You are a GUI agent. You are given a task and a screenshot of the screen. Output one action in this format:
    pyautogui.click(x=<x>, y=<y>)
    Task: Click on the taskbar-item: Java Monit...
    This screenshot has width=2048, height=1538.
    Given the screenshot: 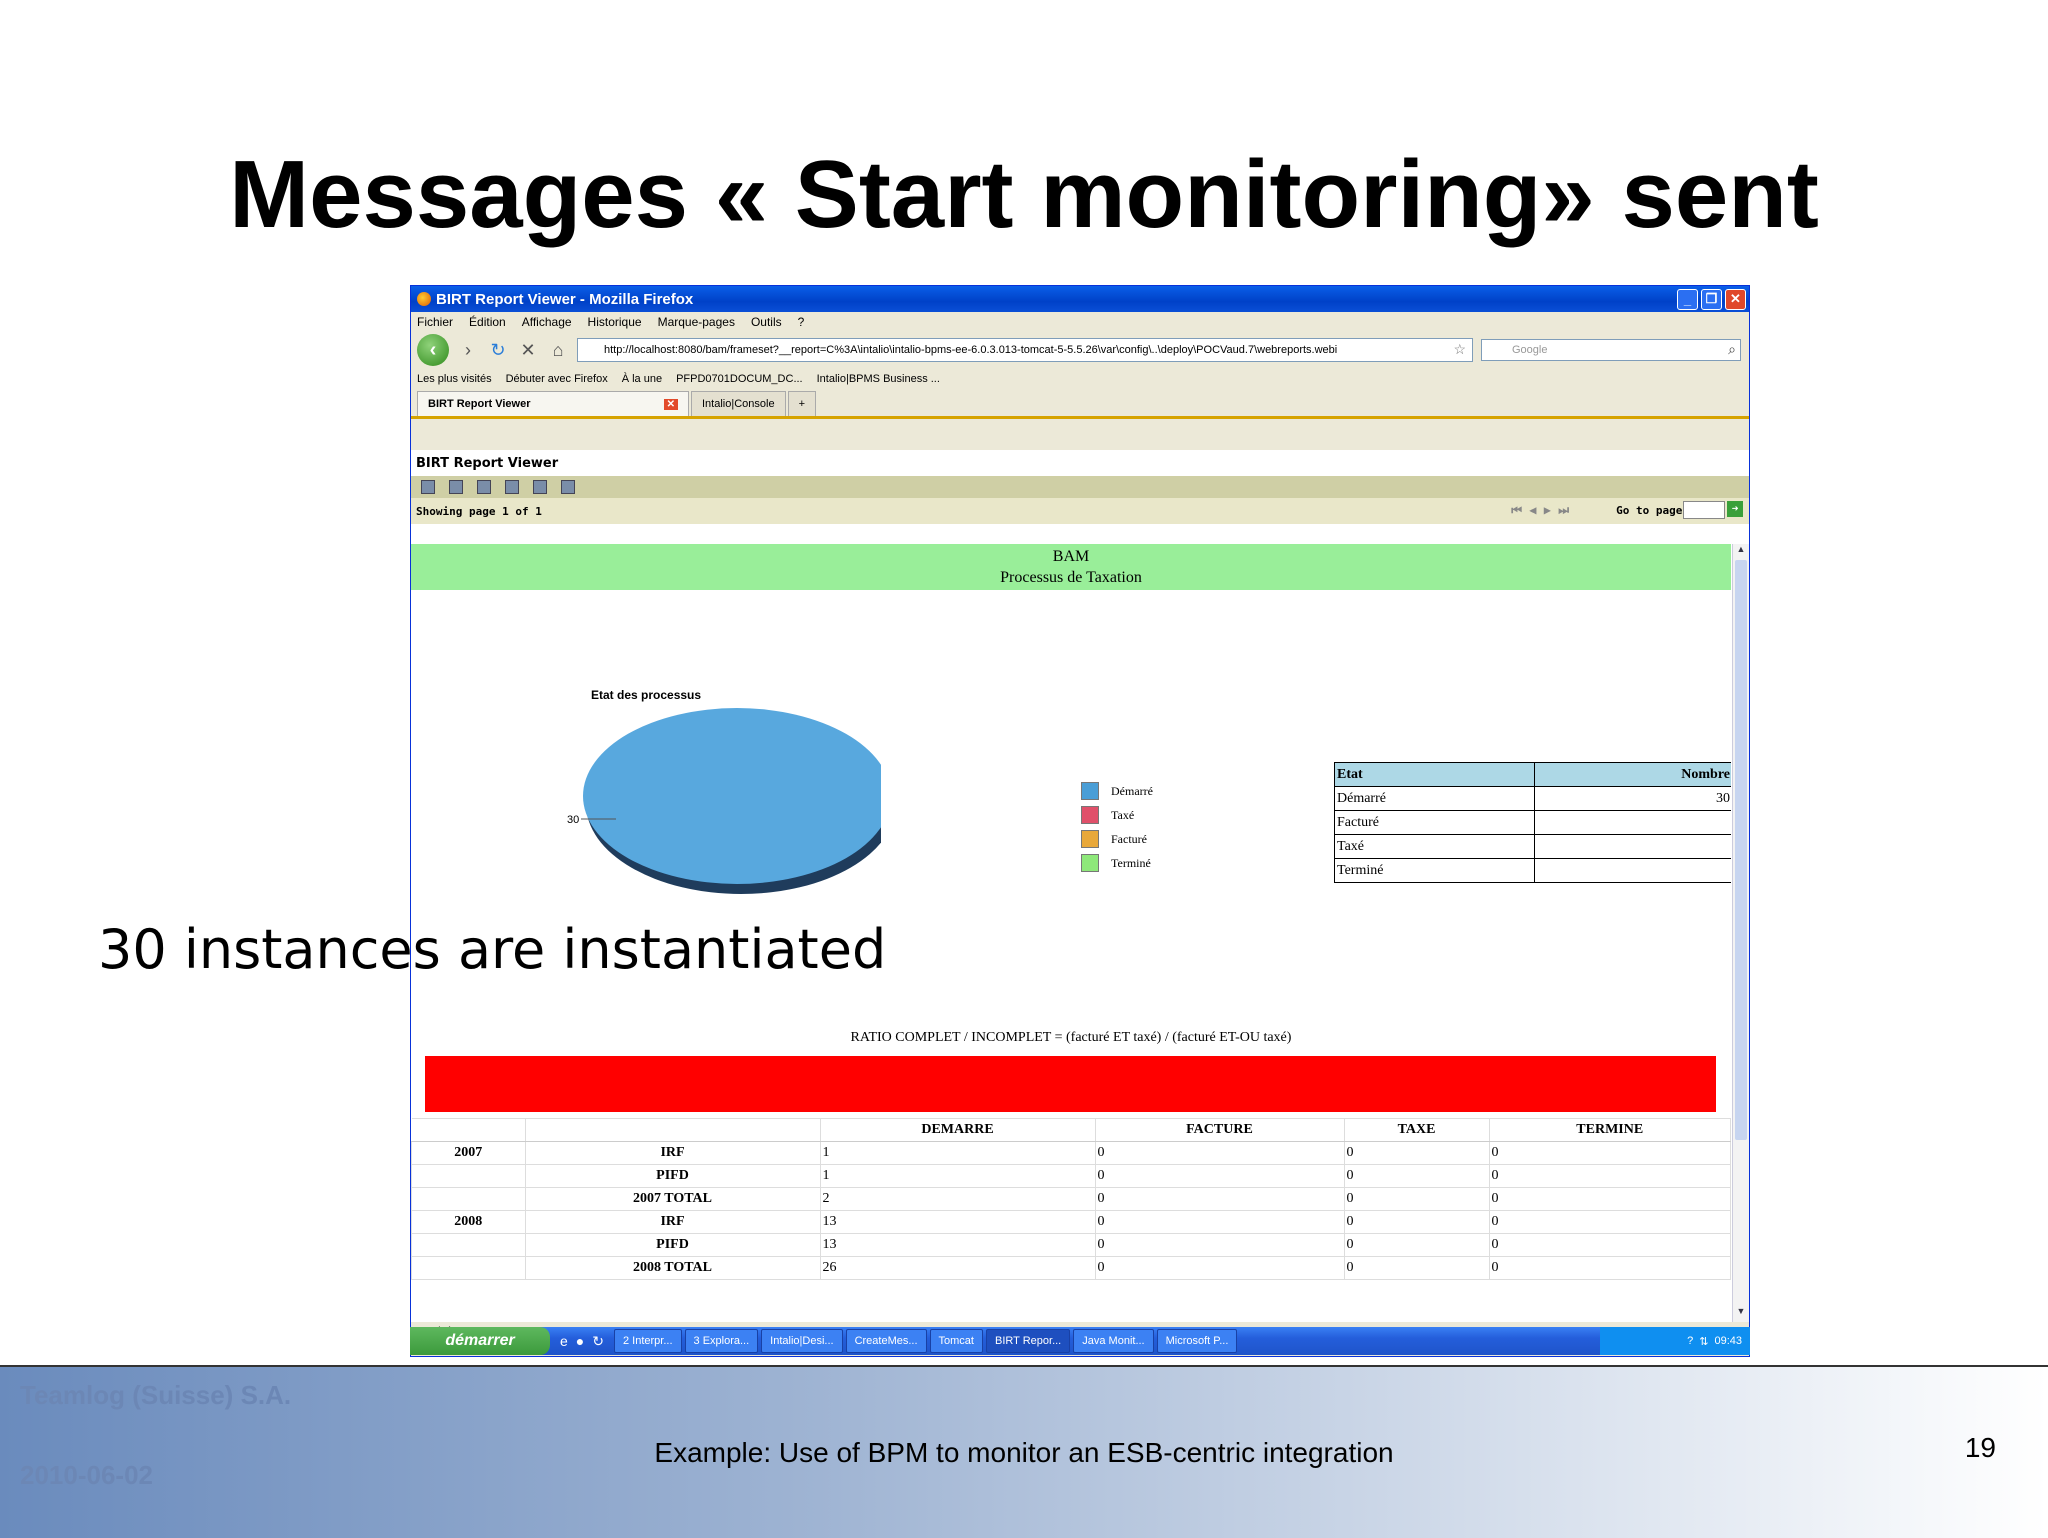 What is the action you would take?
    pyautogui.click(x=1113, y=1341)
    